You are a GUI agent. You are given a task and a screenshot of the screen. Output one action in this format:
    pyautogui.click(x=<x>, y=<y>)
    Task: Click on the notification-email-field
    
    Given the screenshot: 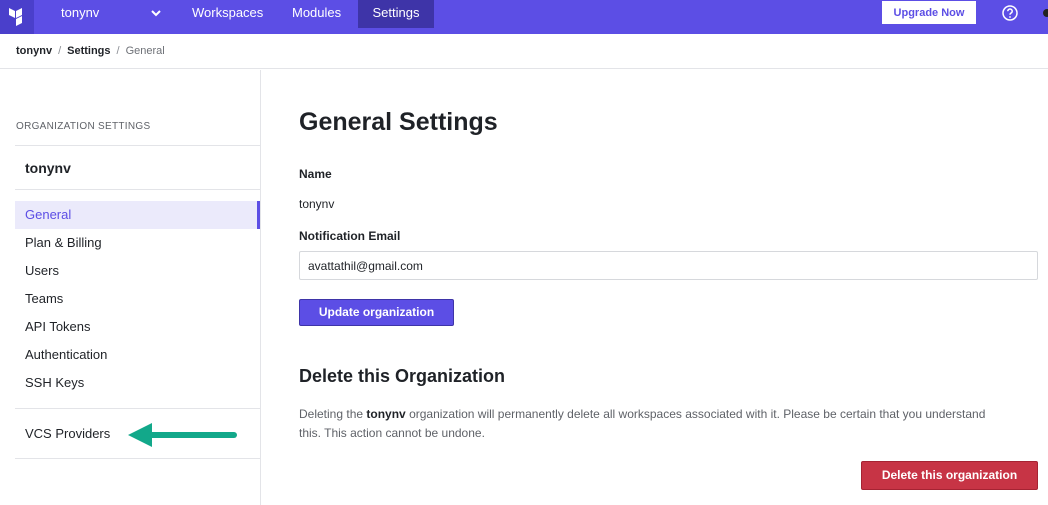 What is the action you would take?
    pyautogui.click(x=668, y=265)
    